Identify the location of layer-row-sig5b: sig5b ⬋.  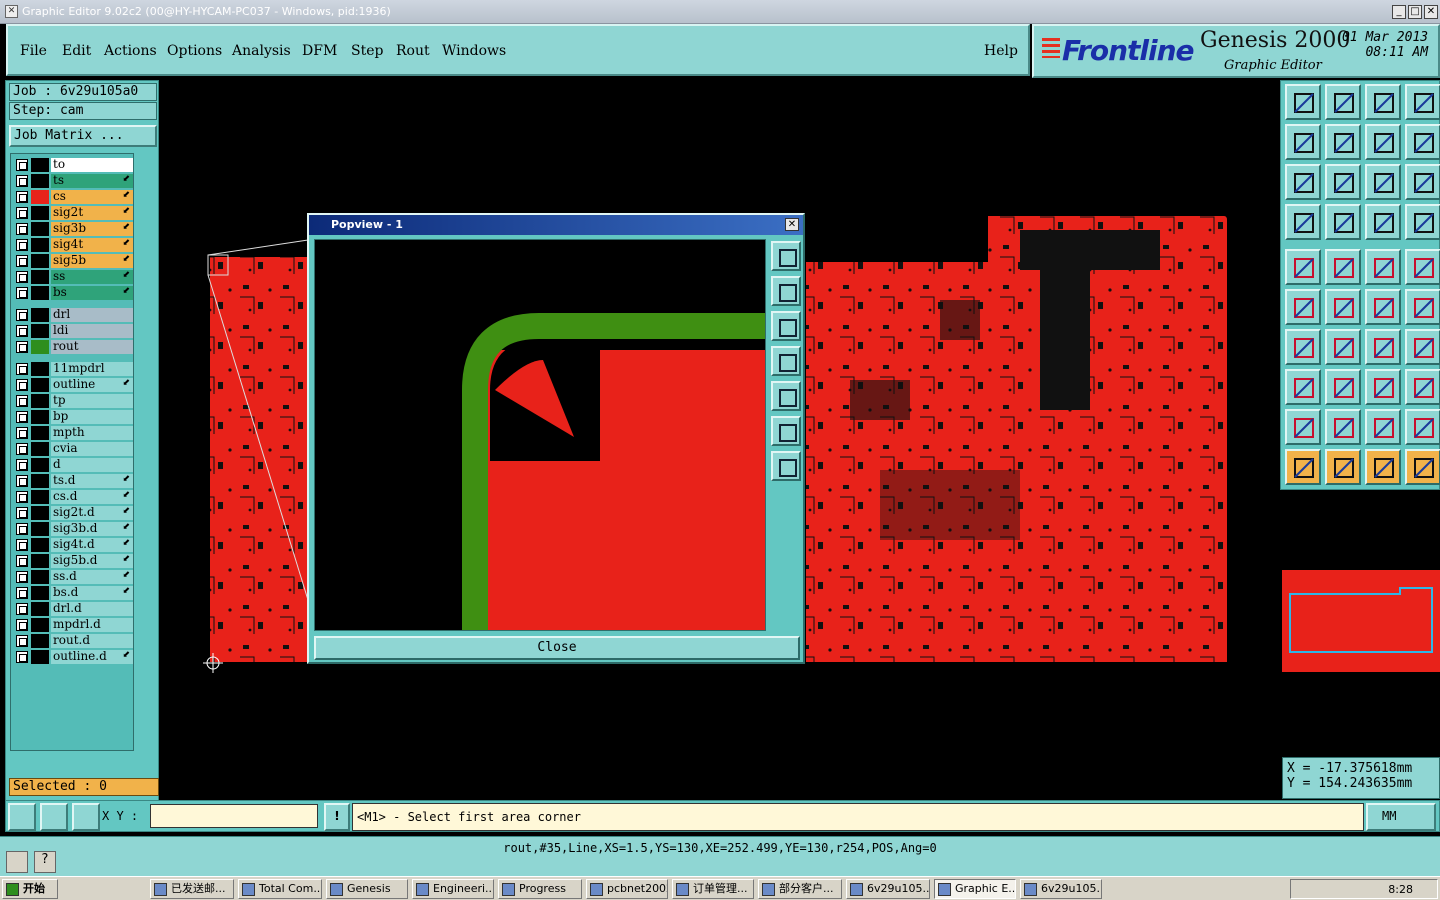
(73, 261).